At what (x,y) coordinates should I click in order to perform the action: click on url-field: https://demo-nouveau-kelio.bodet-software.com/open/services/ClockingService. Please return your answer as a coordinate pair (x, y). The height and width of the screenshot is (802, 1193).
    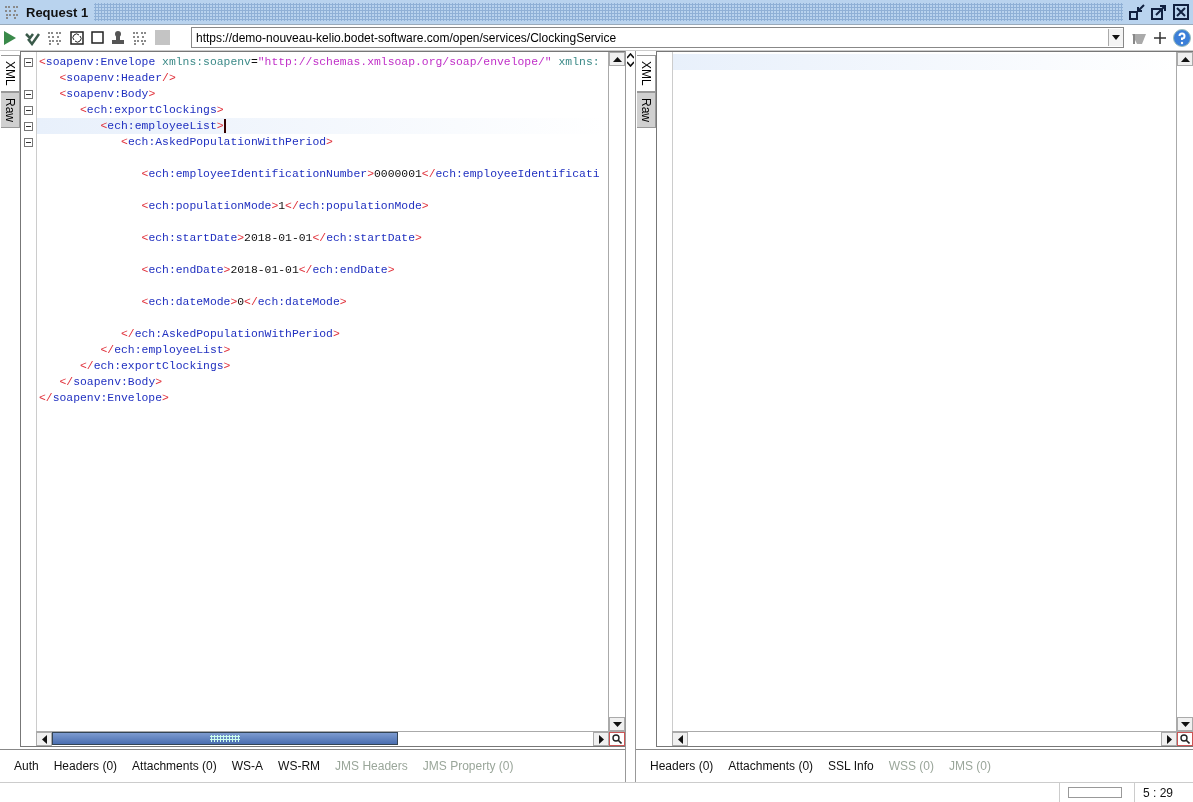
    Looking at the image, I should click on (657, 37).